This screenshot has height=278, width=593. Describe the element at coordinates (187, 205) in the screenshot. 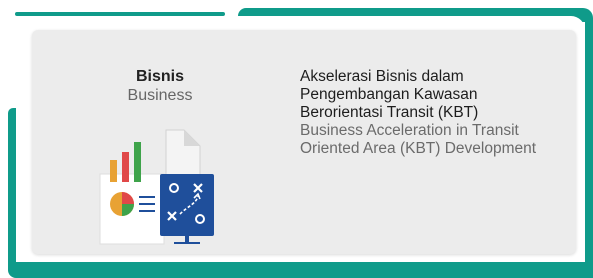

I see `strategy-board` at that location.